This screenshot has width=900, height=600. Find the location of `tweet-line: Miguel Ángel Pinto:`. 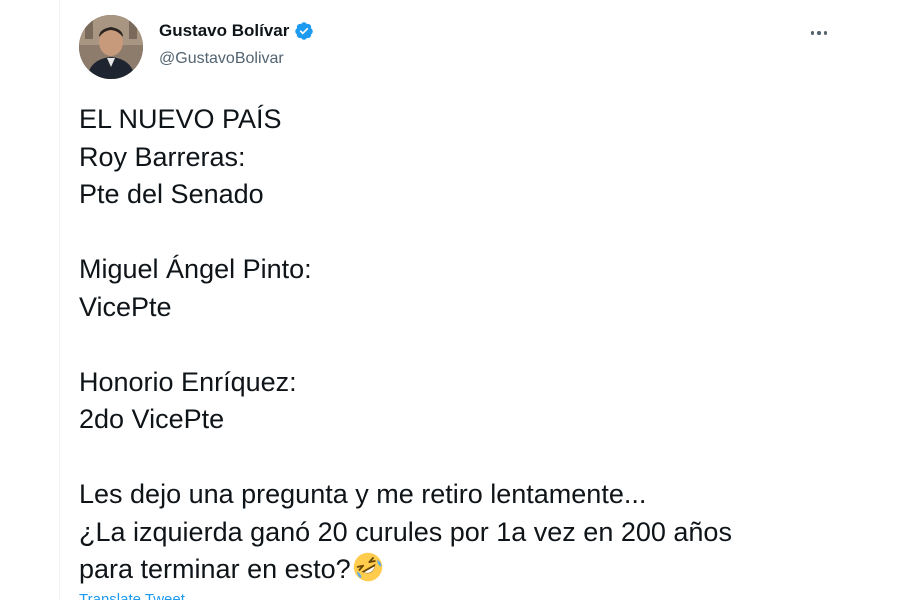

tweet-line: Miguel Ángel Pinto: is located at coordinates (195, 269).